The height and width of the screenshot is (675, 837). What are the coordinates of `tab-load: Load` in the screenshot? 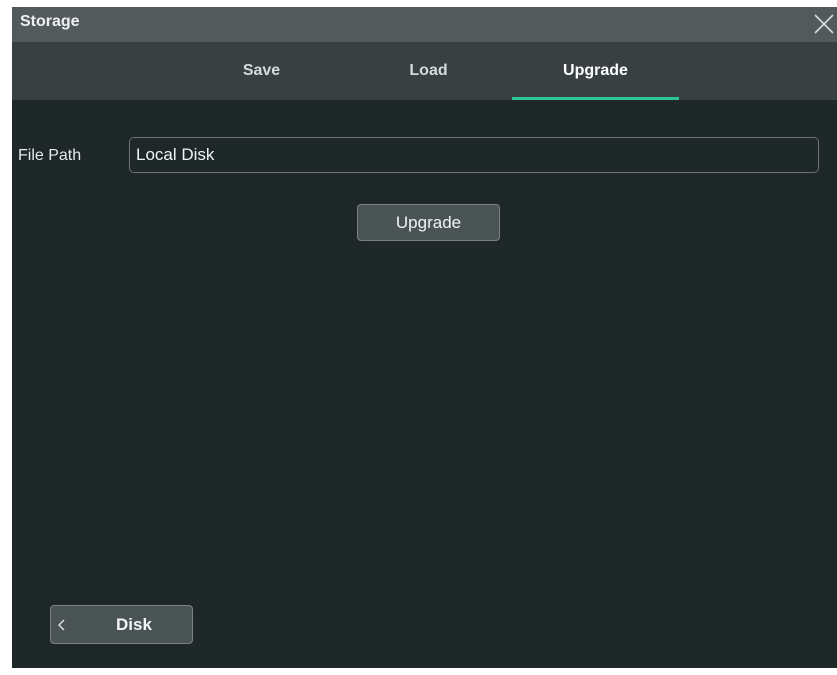 It's located at (428, 71).